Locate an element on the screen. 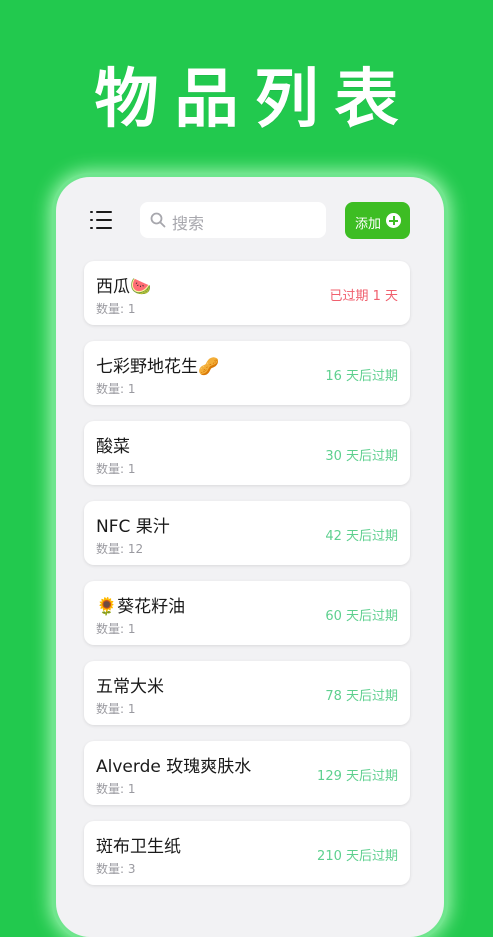 The image size is (493, 937). list-item: 酸菜 数量: 1 30 天后过期 is located at coordinates (247, 453).